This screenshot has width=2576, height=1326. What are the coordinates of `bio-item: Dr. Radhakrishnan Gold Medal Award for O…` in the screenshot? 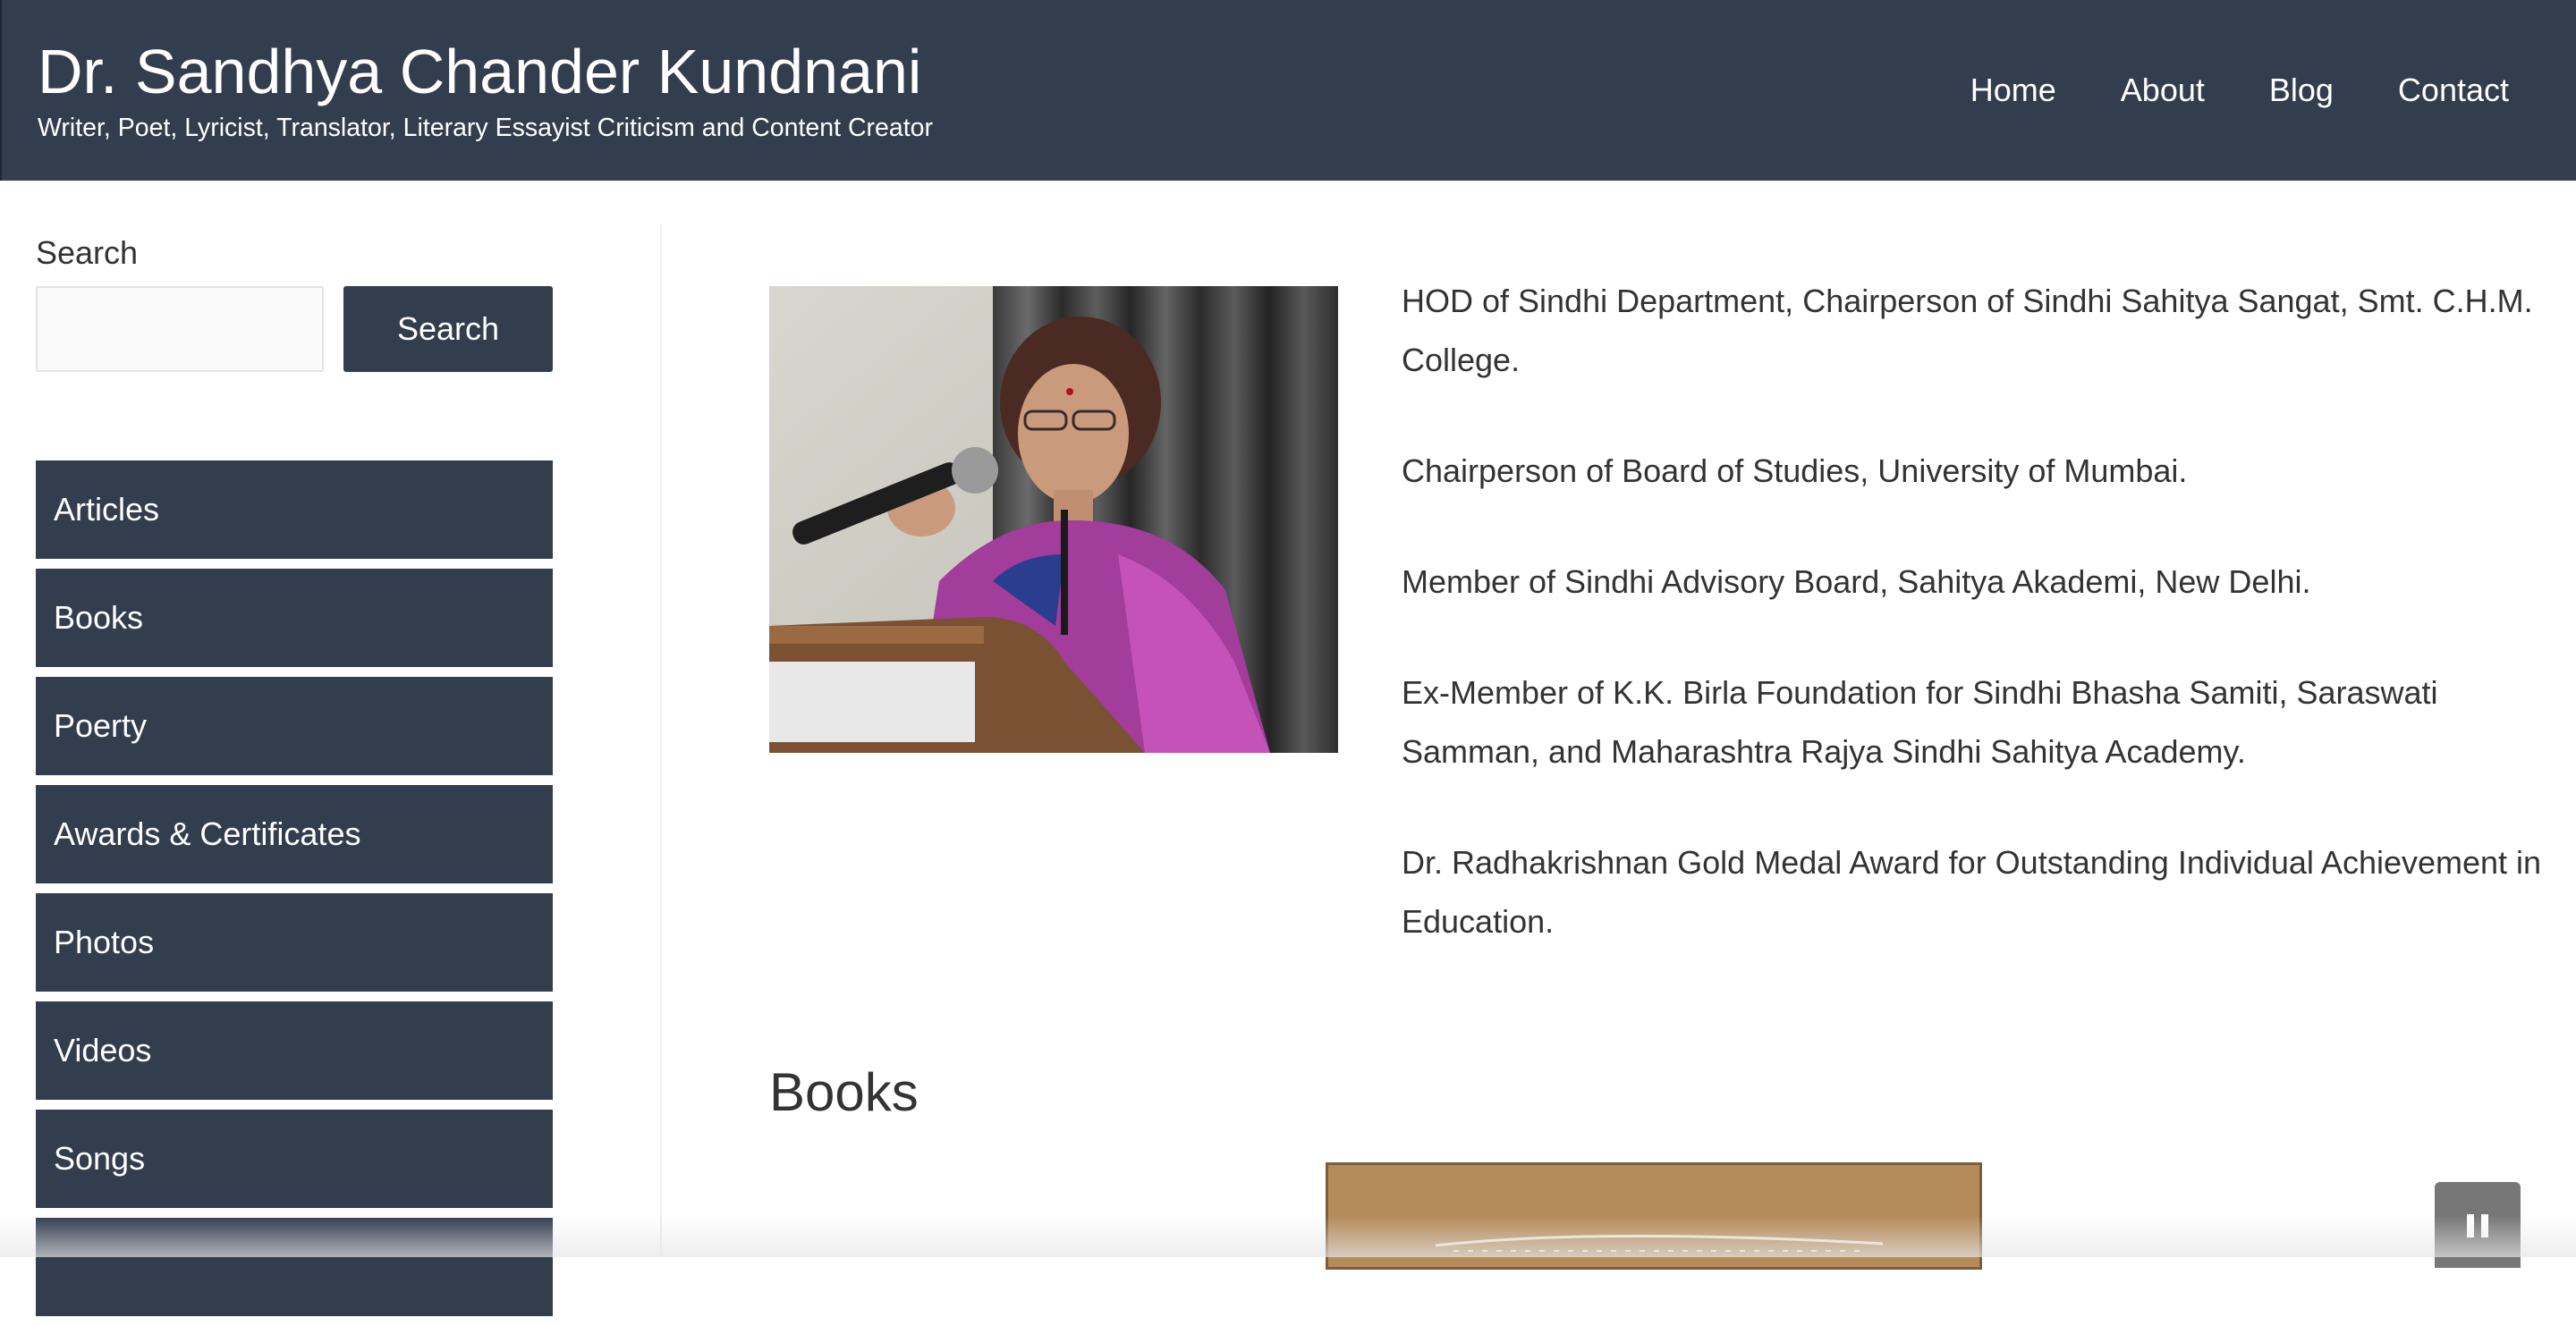 It's located at (1972, 892).